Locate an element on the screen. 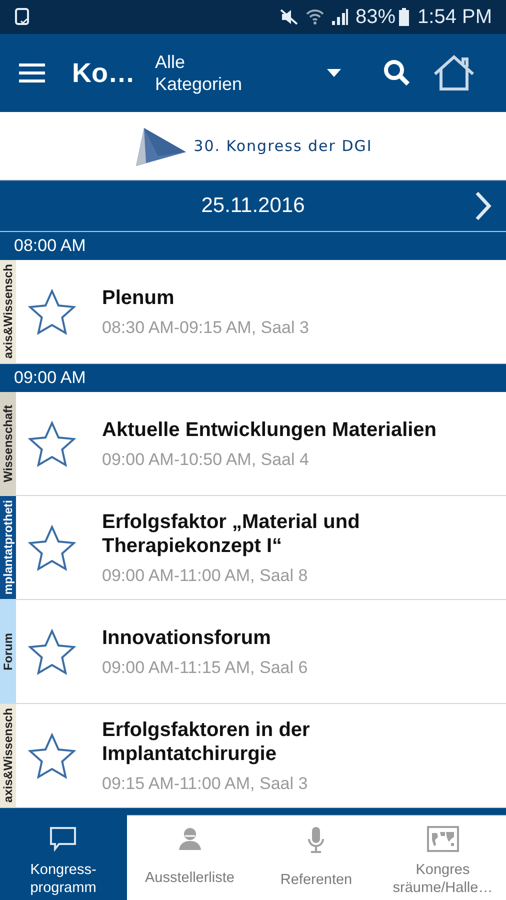 Image resolution: width=506 pixels, height=900 pixels. mute-icon is located at coordinates (289, 17).